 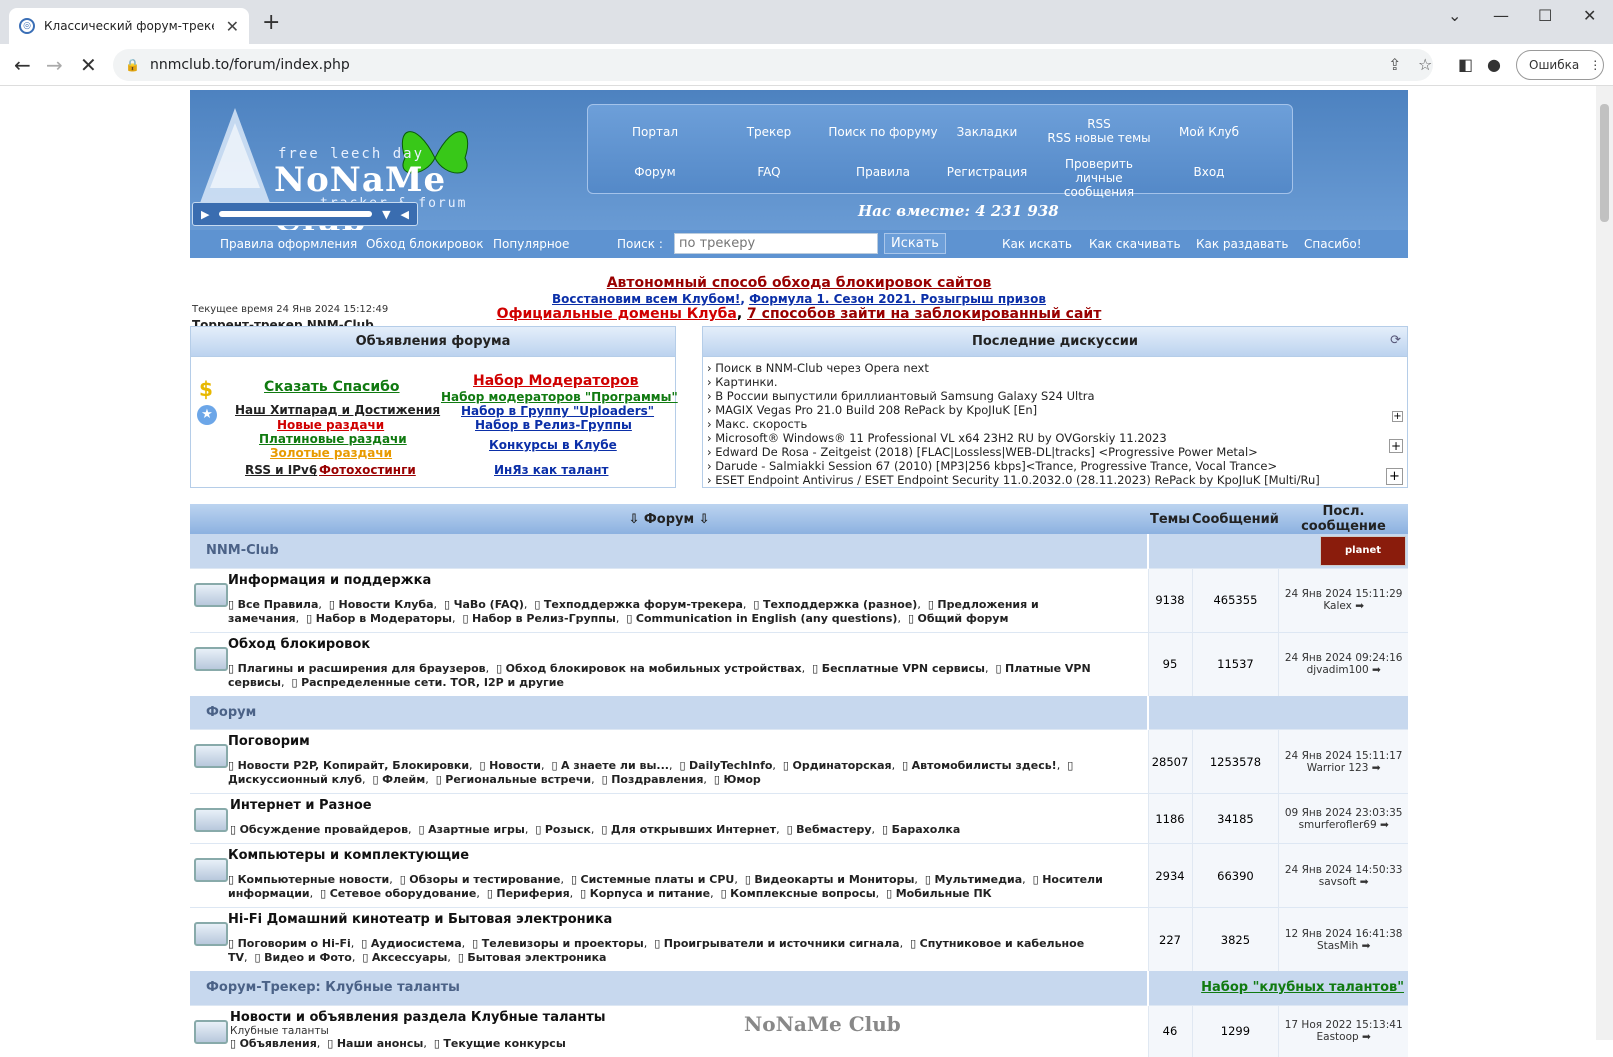 I want to click on forward-icon: →, so click(x=54, y=65).